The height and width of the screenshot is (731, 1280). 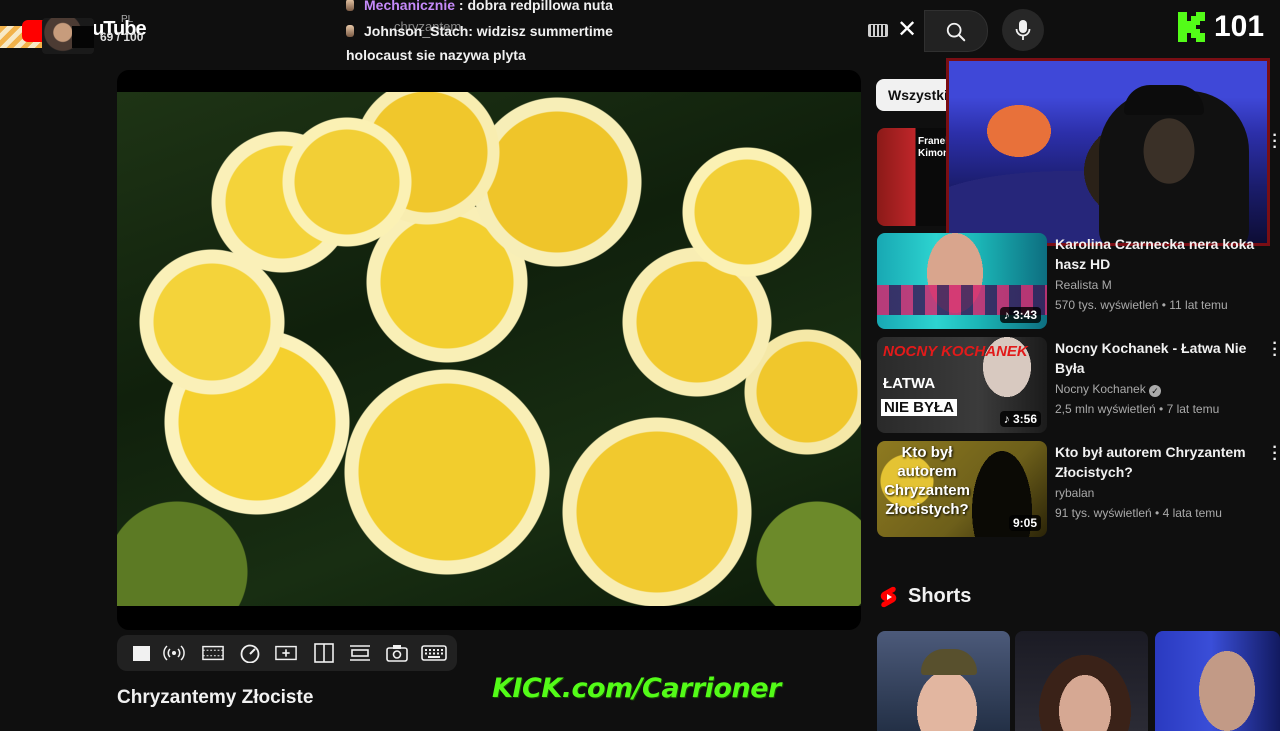 What do you see at coordinates (927, 481) in the screenshot?
I see `thumbnail-text: Kto był autorem Chryzantem Złocistych?` at bounding box center [927, 481].